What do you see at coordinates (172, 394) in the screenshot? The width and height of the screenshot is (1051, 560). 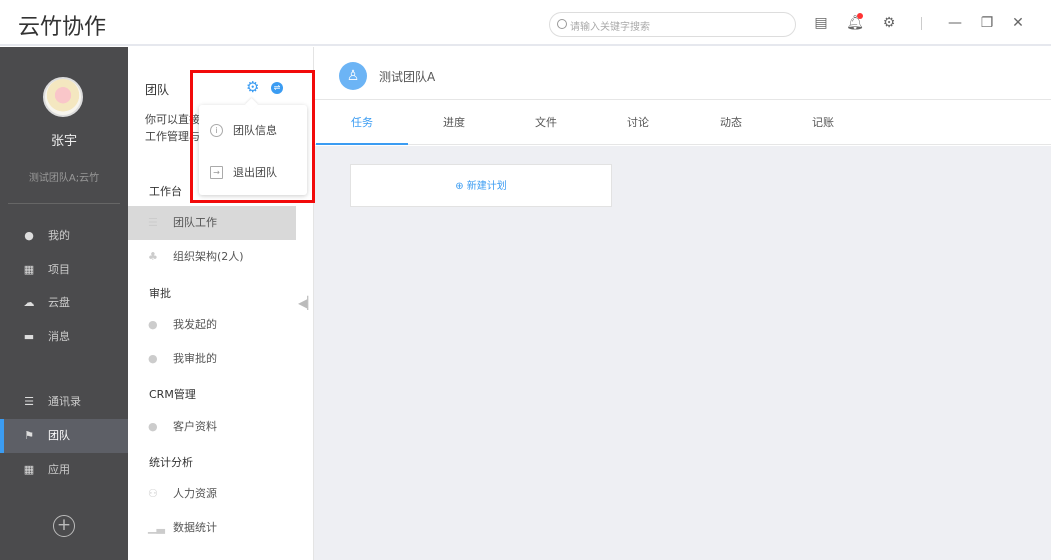 I see `section-title: CRM管理` at bounding box center [172, 394].